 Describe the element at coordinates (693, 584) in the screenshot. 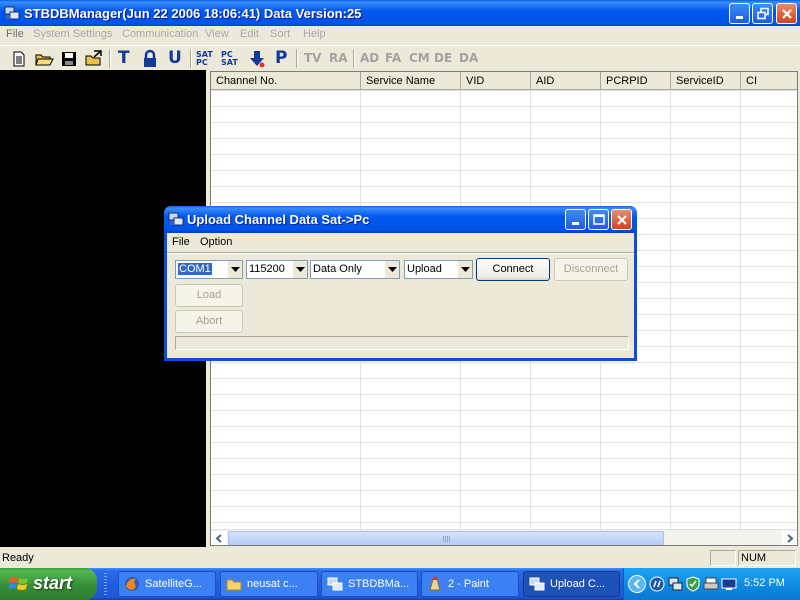

I see `security-shield-icon` at that location.